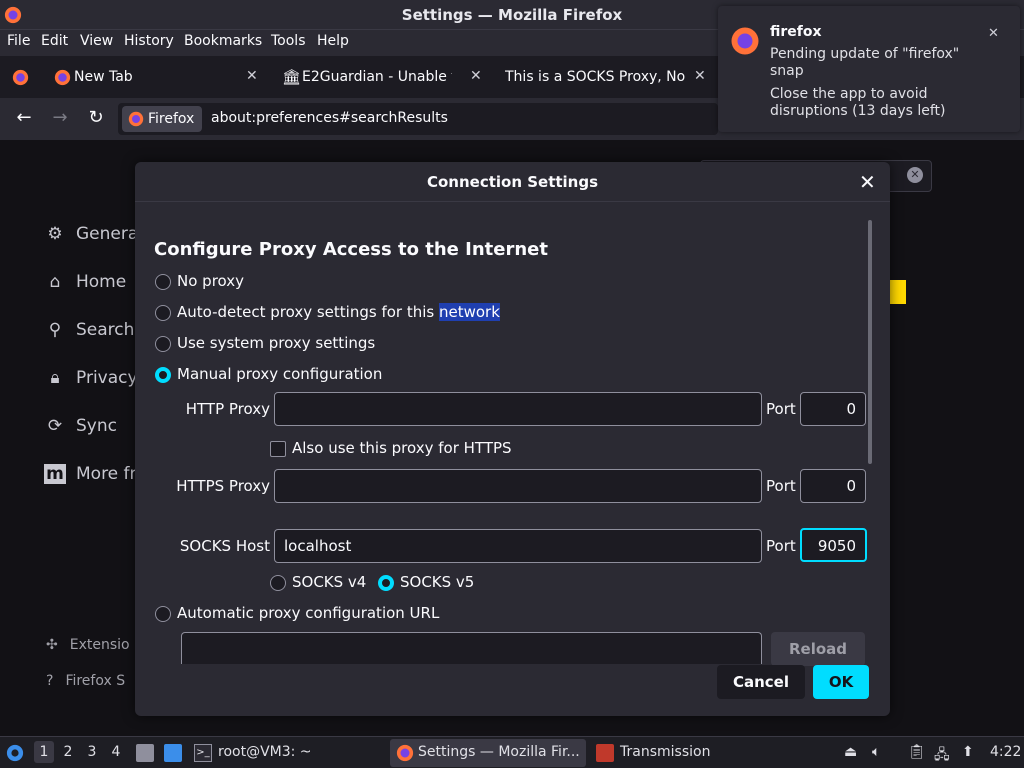 This screenshot has width=1024, height=768. I want to click on gear-icon: ⚙, so click(55, 234).